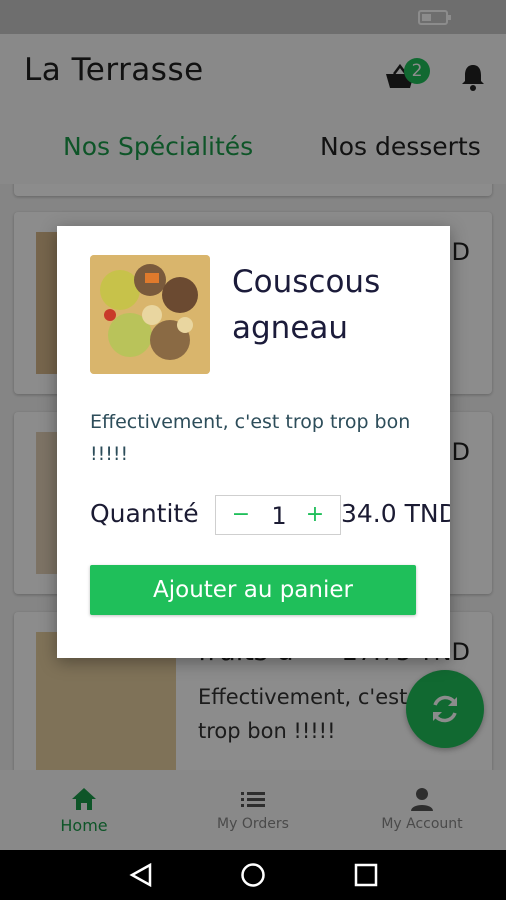 The width and height of the screenshot is (506, 900). I want to click on home-circle-icon, so click(253, 875).